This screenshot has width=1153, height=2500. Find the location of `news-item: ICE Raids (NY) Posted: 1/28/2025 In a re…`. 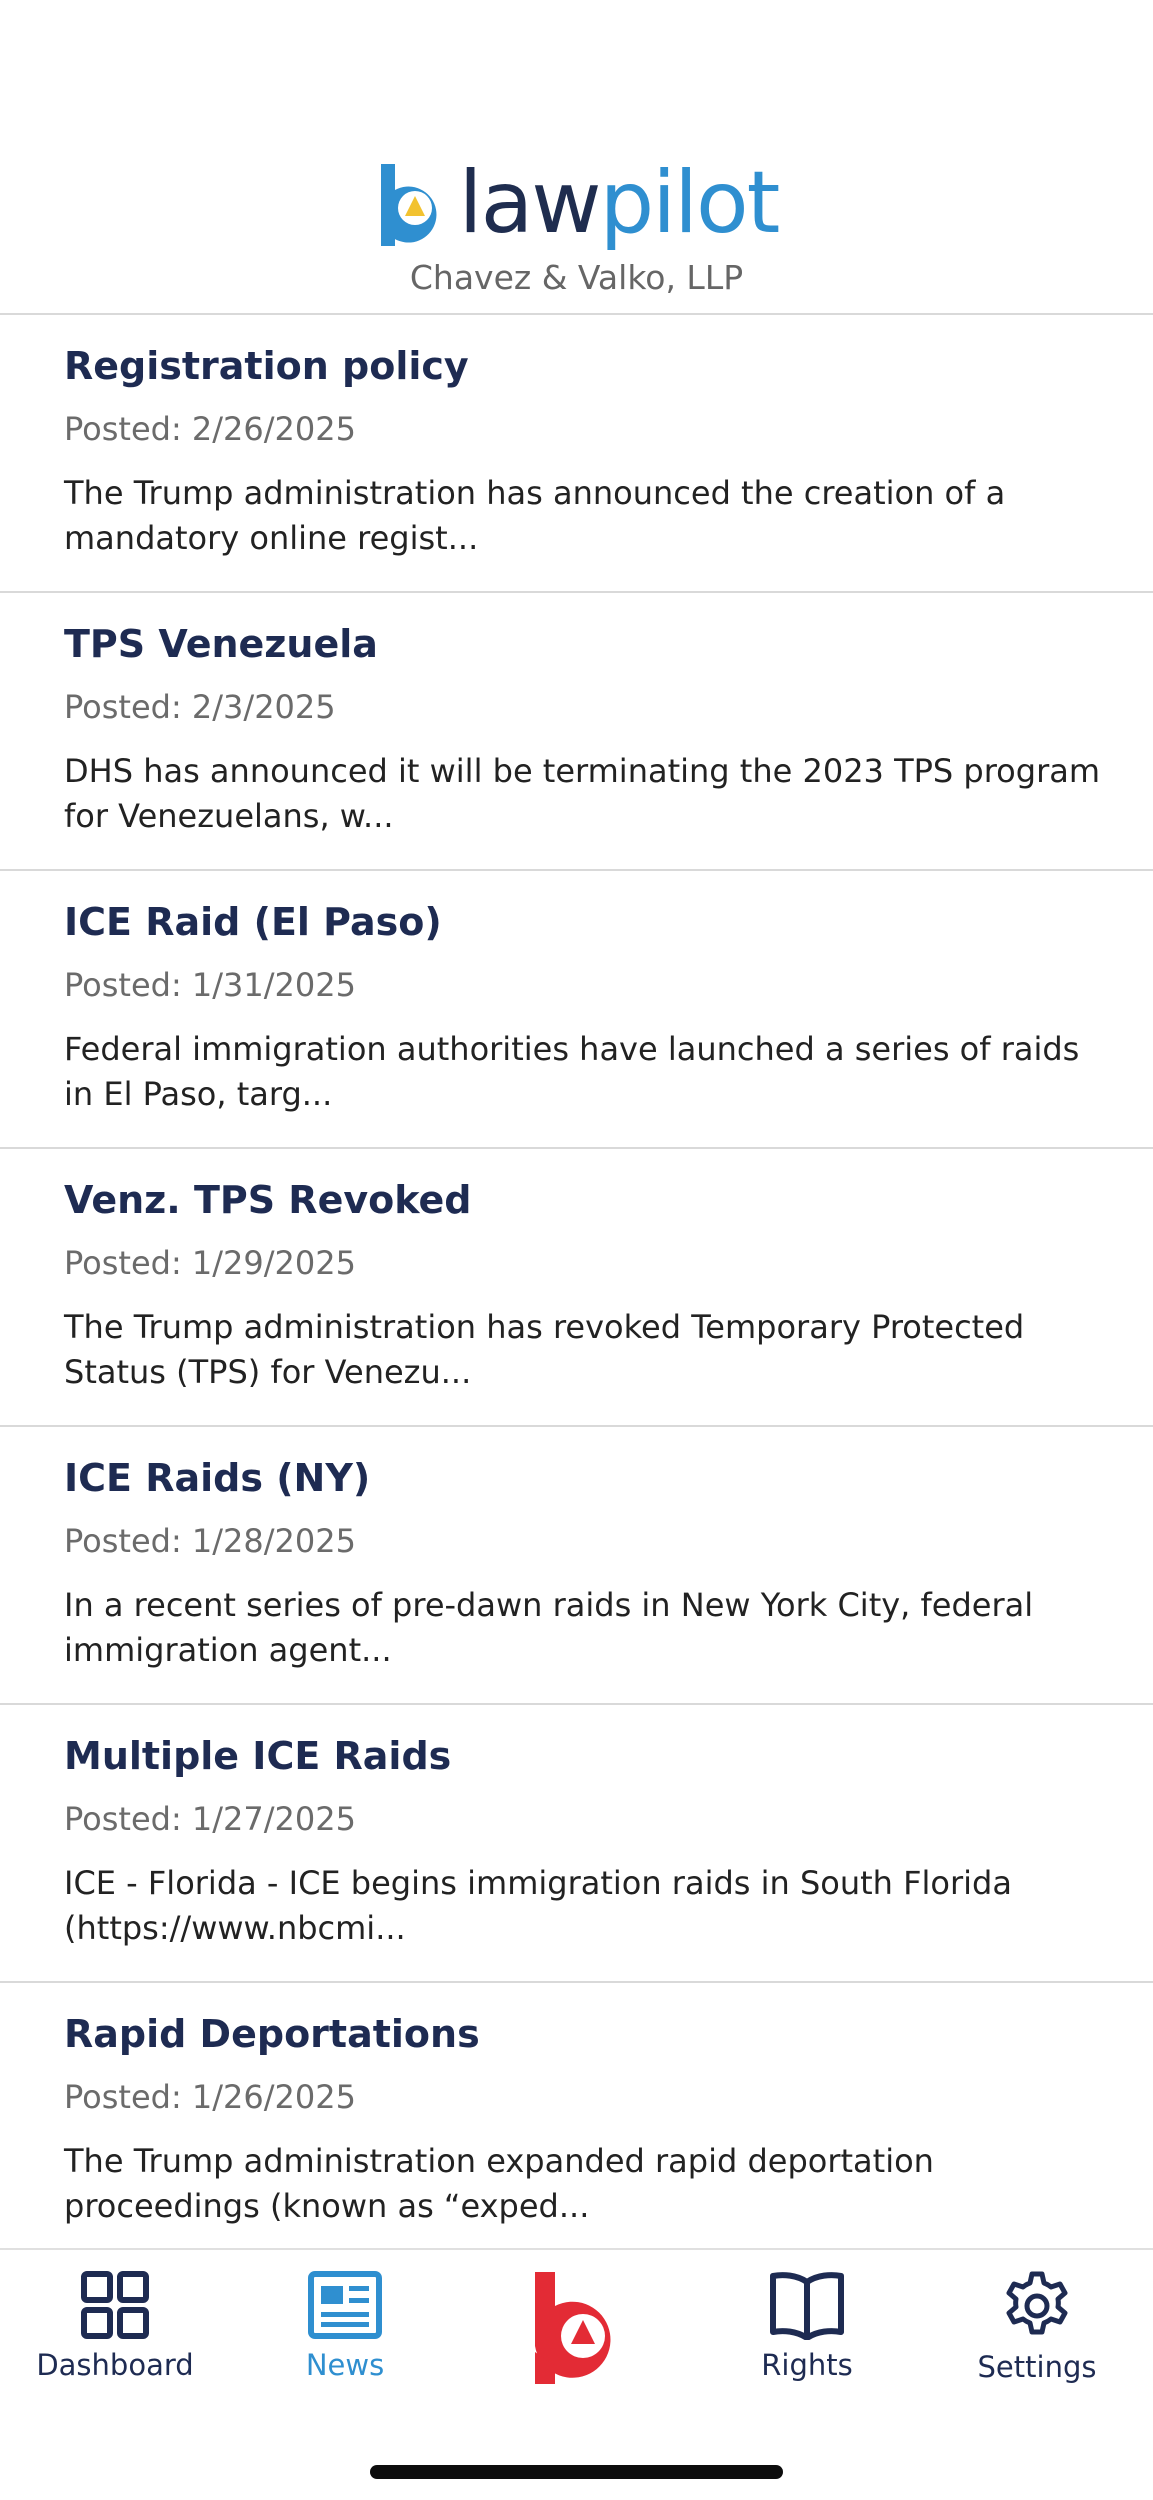

news-item: ICE Raids (NY) Posted: 1/28/2025 In a re… is located at coordinates (576, 1566).